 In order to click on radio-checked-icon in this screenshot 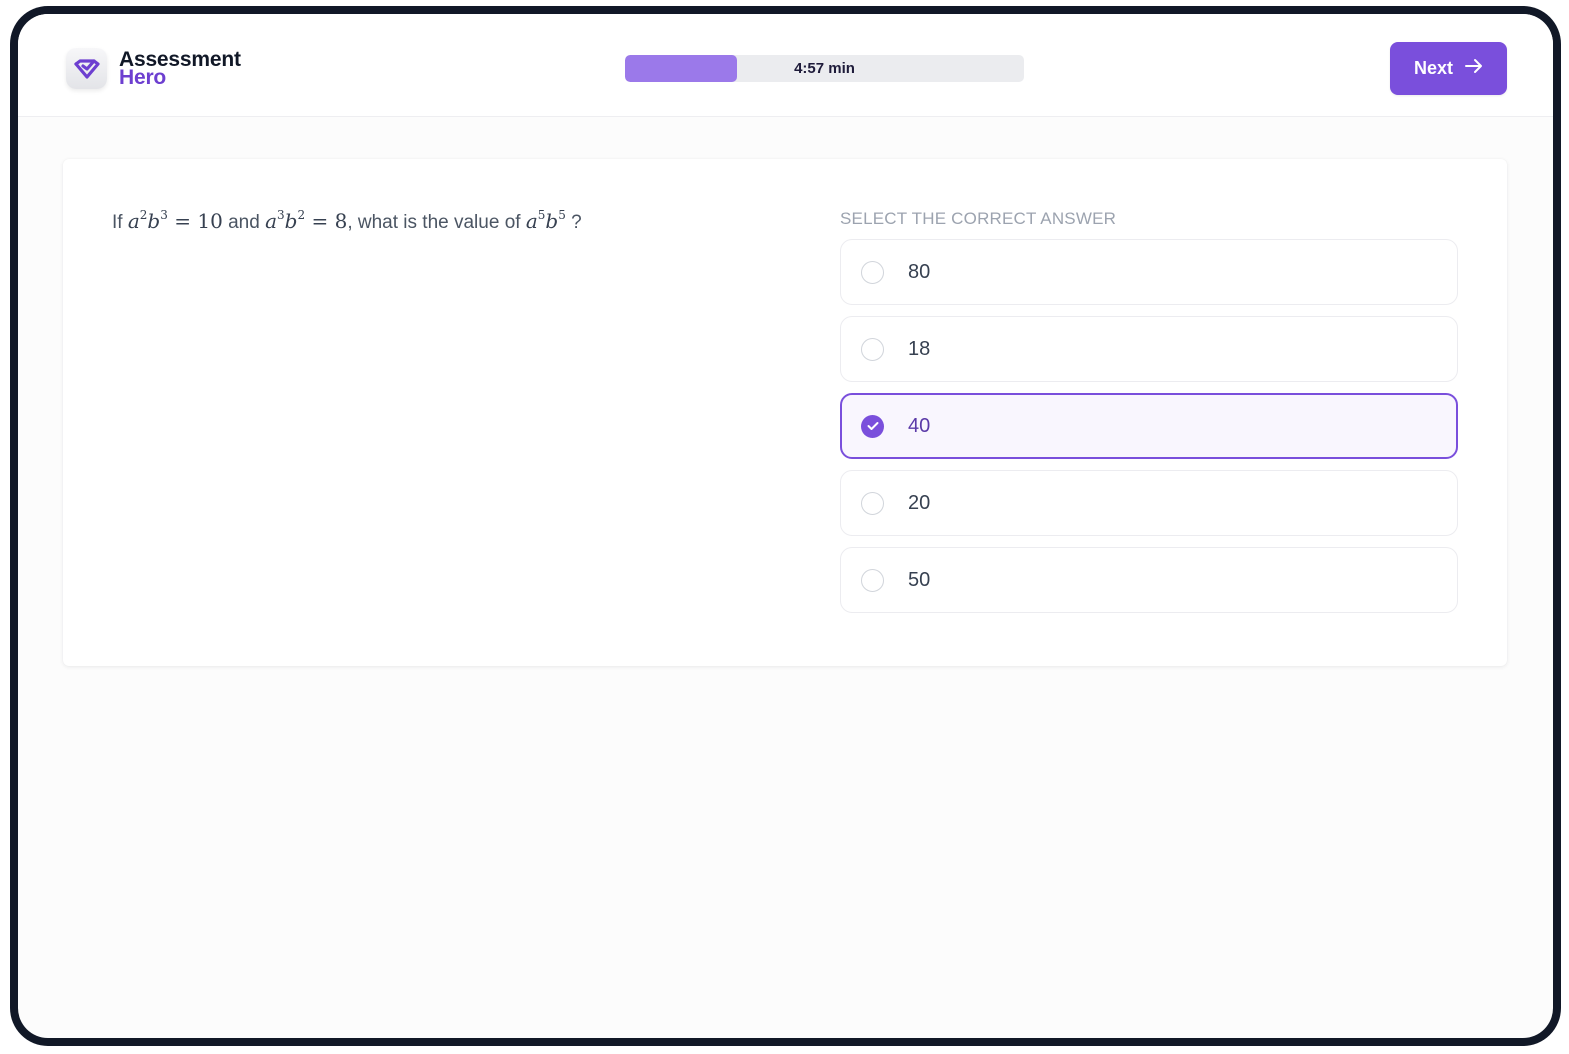, I will do `click(872, 426)`.